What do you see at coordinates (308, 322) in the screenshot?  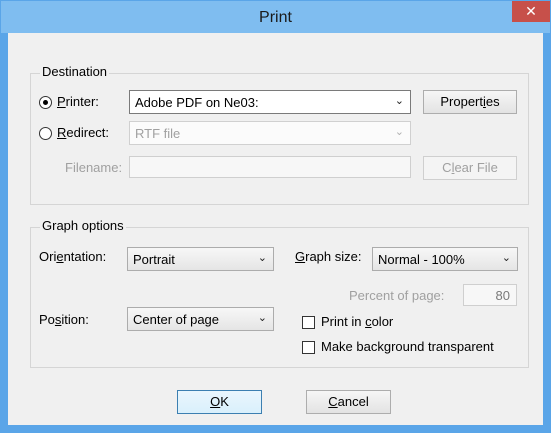 I see `print-in-color-checkbox` at bounding box center [308, 322].